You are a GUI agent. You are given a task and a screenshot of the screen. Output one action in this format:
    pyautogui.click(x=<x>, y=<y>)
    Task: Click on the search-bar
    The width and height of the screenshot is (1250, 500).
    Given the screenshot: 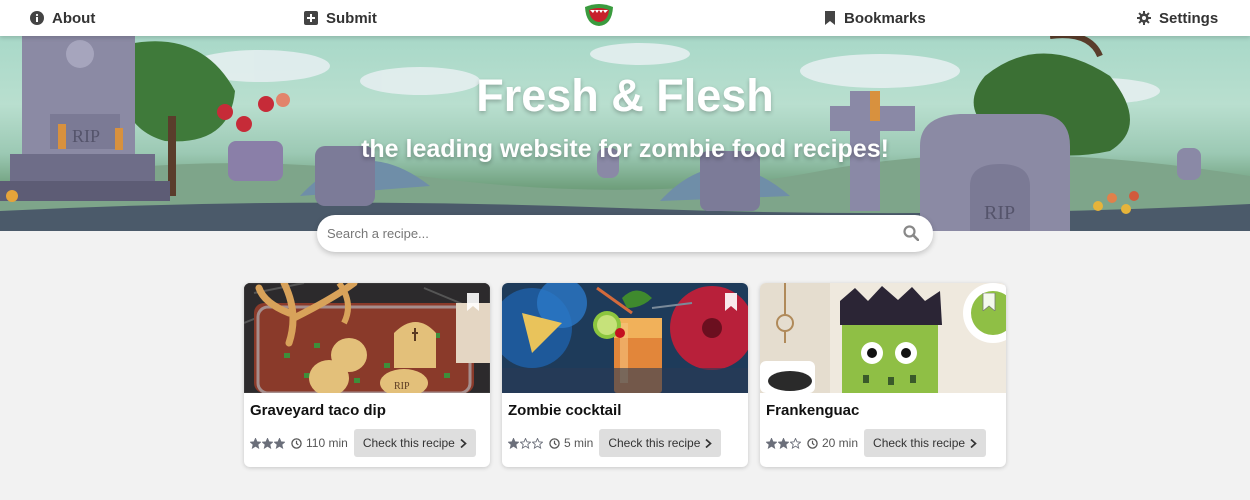 What is the action you would take?
    pyautogui.click(x=625, y=233)
    